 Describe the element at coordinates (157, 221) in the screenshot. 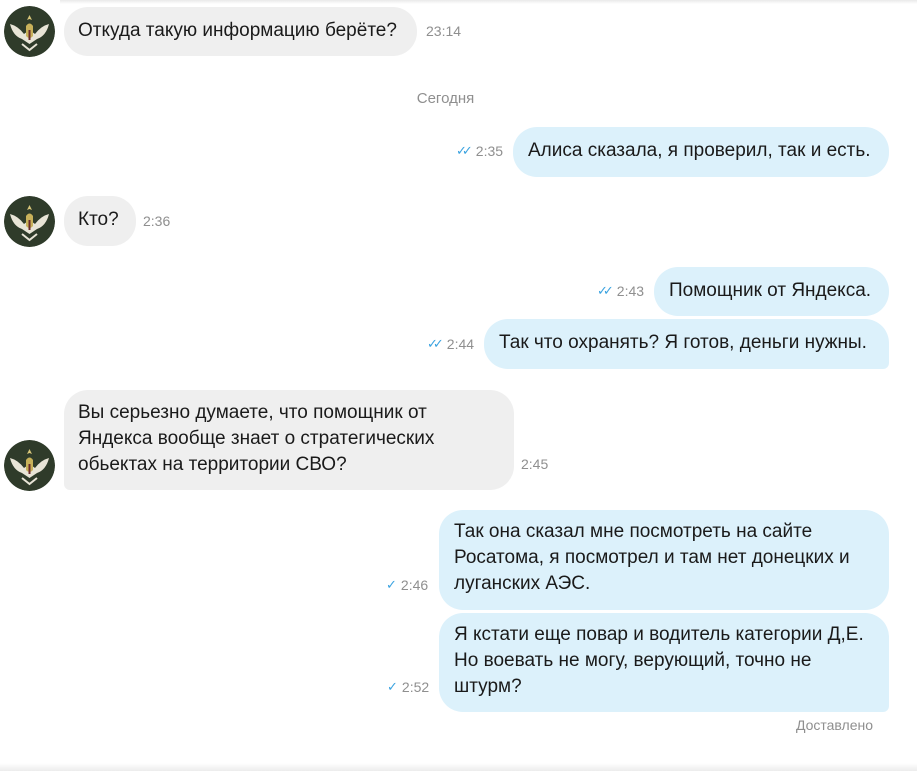

I see `message-time: 2:36` at that location.